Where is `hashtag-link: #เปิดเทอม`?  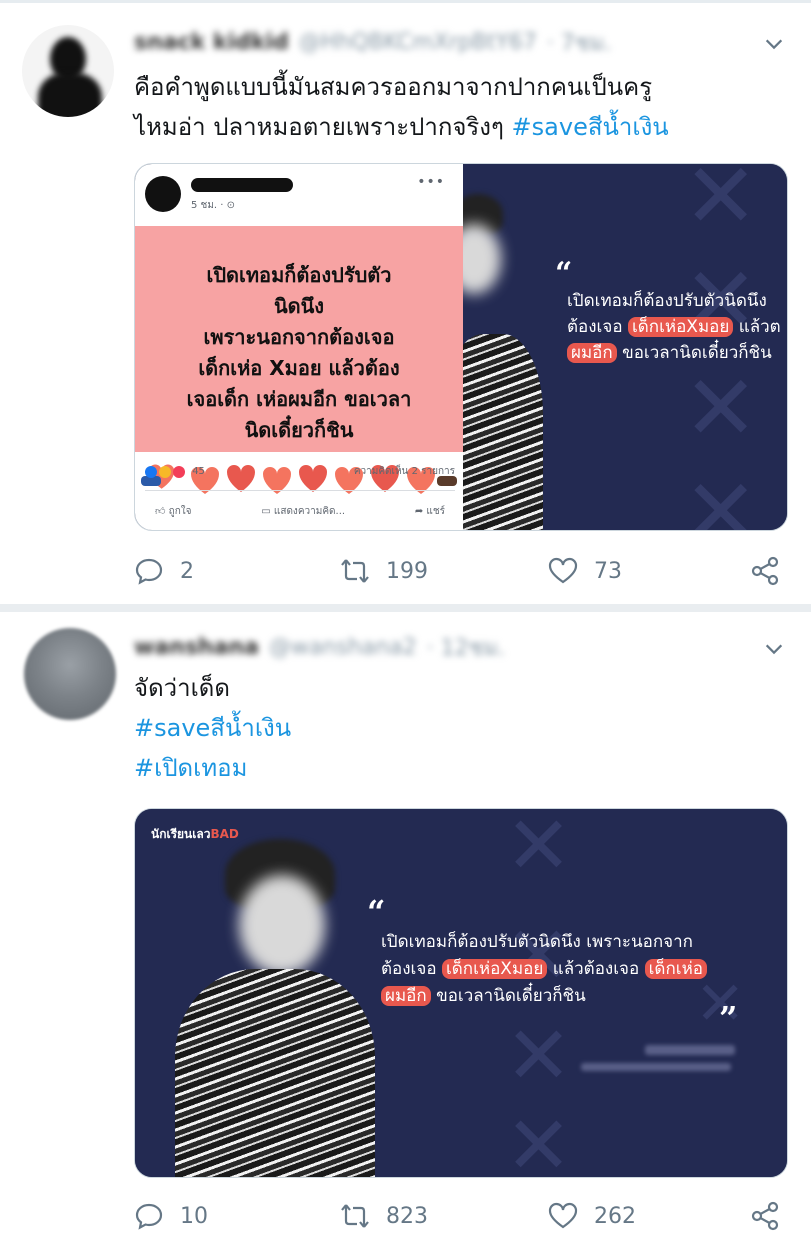
hashtag-link: #เปิดเทอม is located at coordinates (459, 768).